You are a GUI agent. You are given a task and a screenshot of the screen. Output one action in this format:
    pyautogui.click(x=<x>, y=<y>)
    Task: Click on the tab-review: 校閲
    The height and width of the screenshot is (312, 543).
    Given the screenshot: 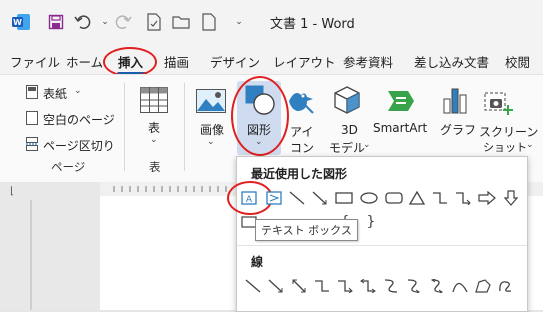 What is the action you would take?
    pyautogui.click(x=517, y=61)
    